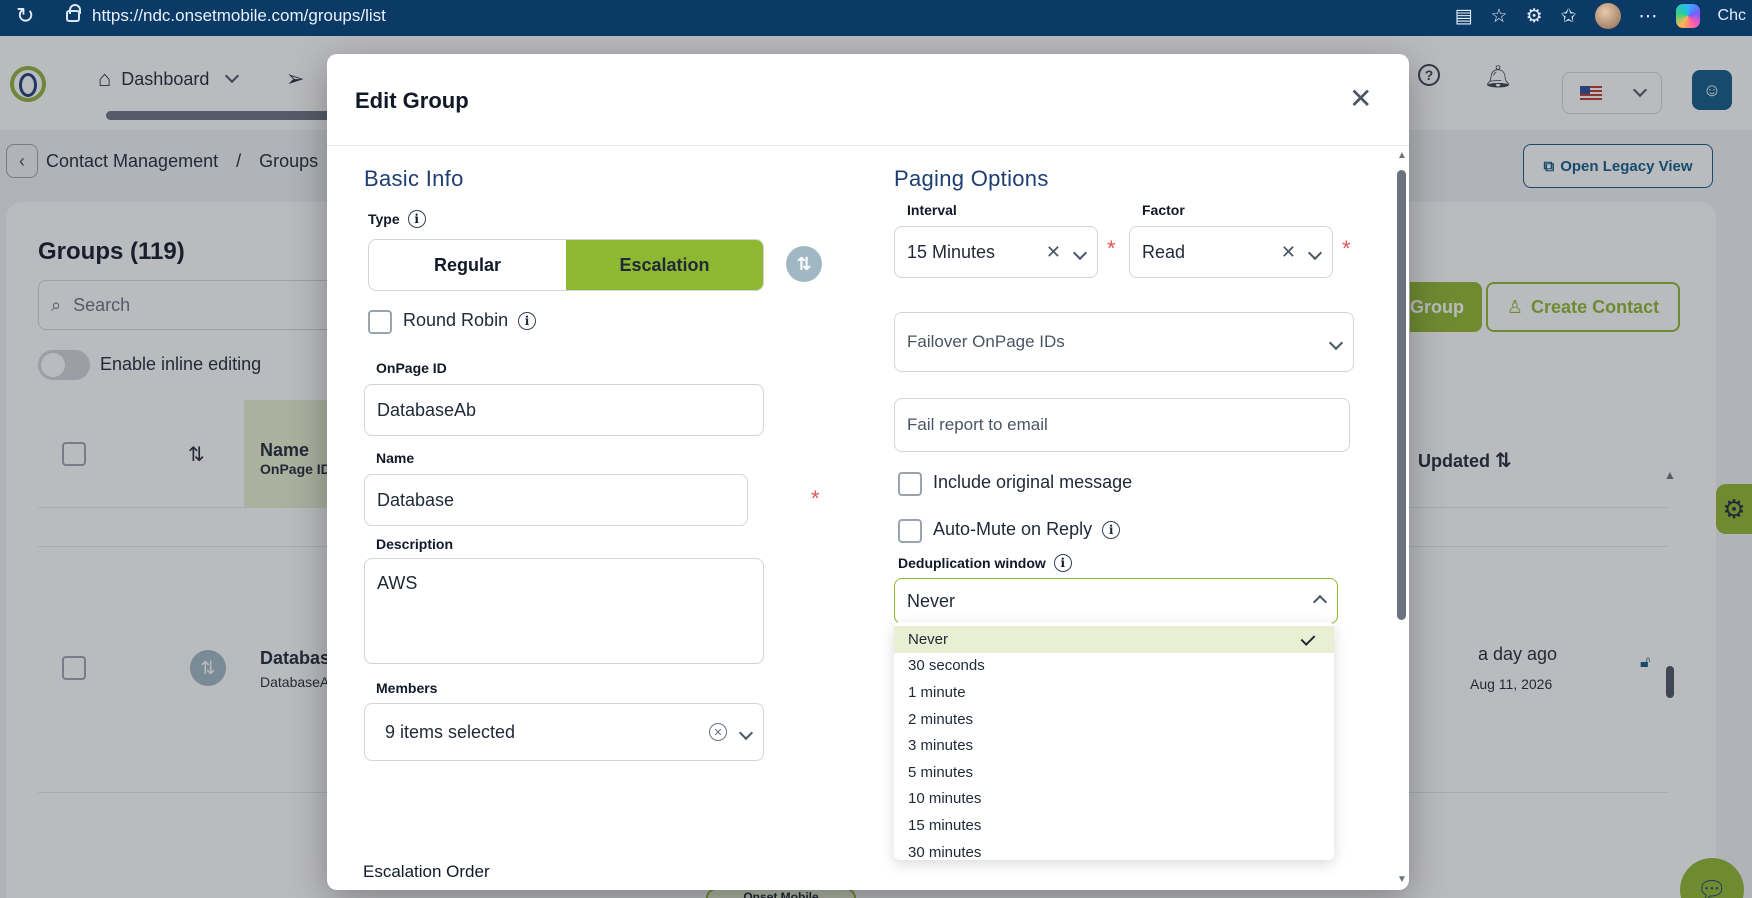  Describe the element at coordinates (407, 688) in the screenshot. I see `members-label: Members` at that location.